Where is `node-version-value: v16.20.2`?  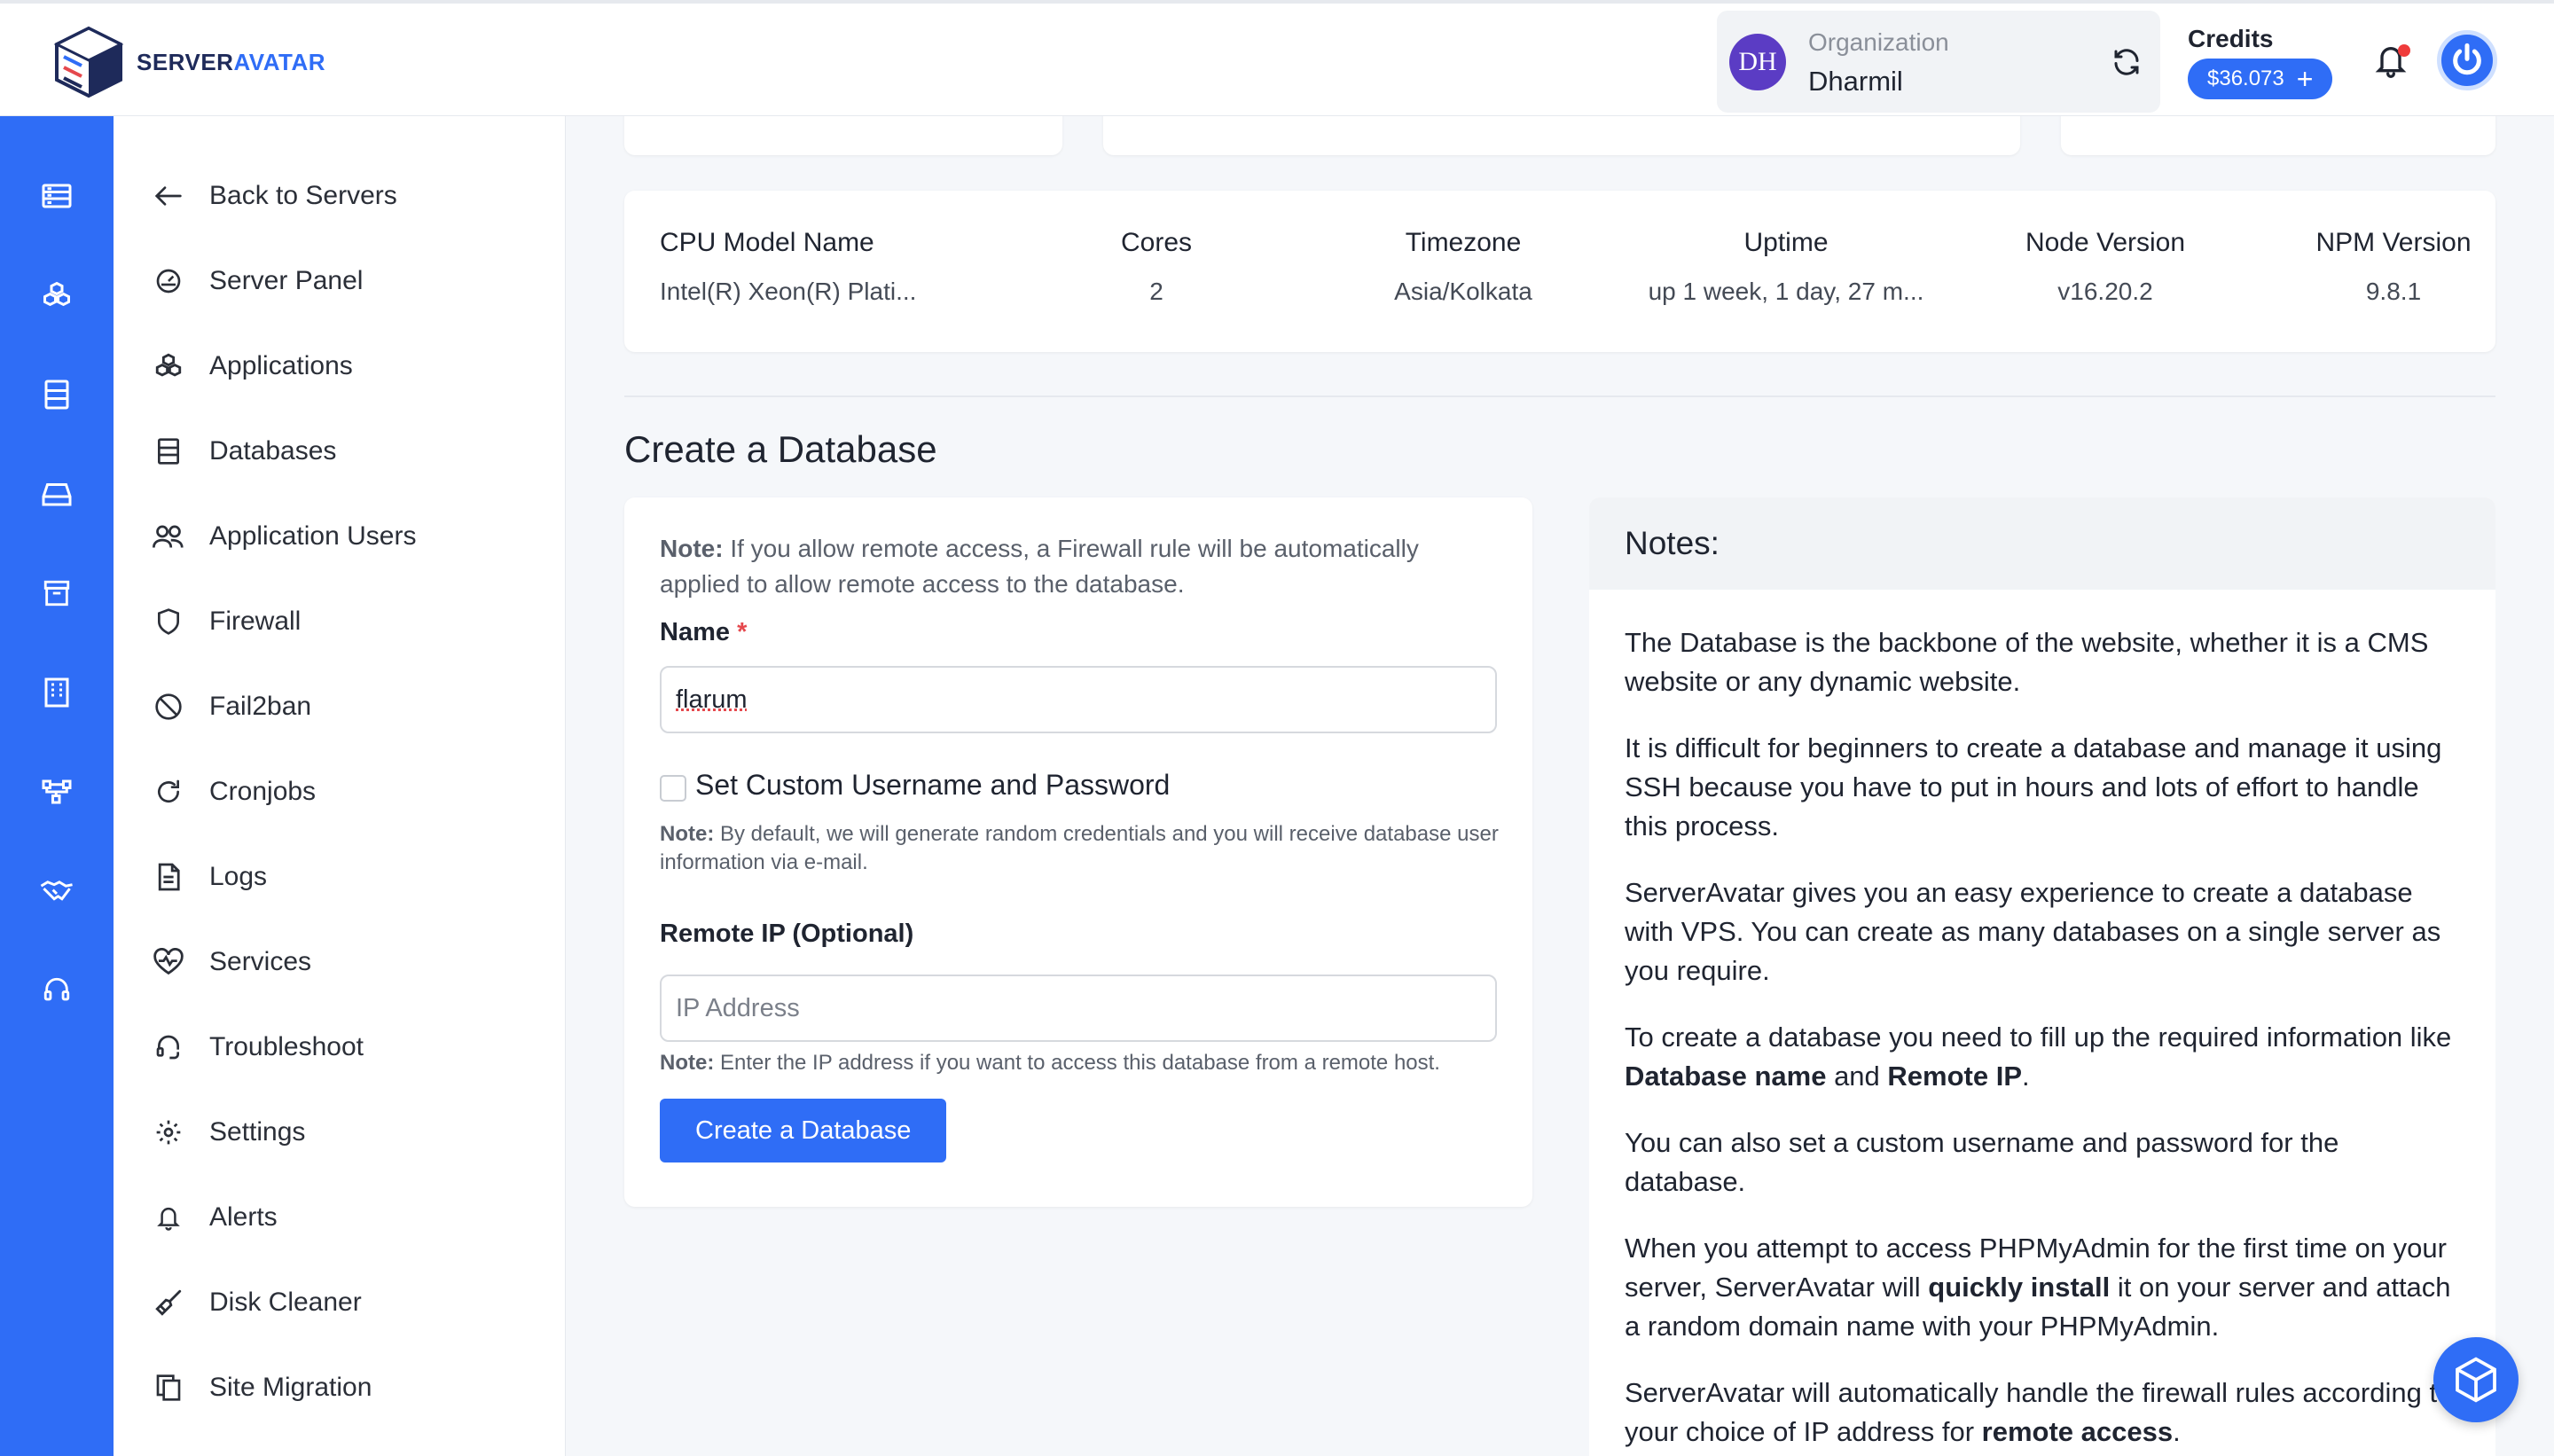 node-version-value: v16.20.2 is located at coordinates (2105, 291).